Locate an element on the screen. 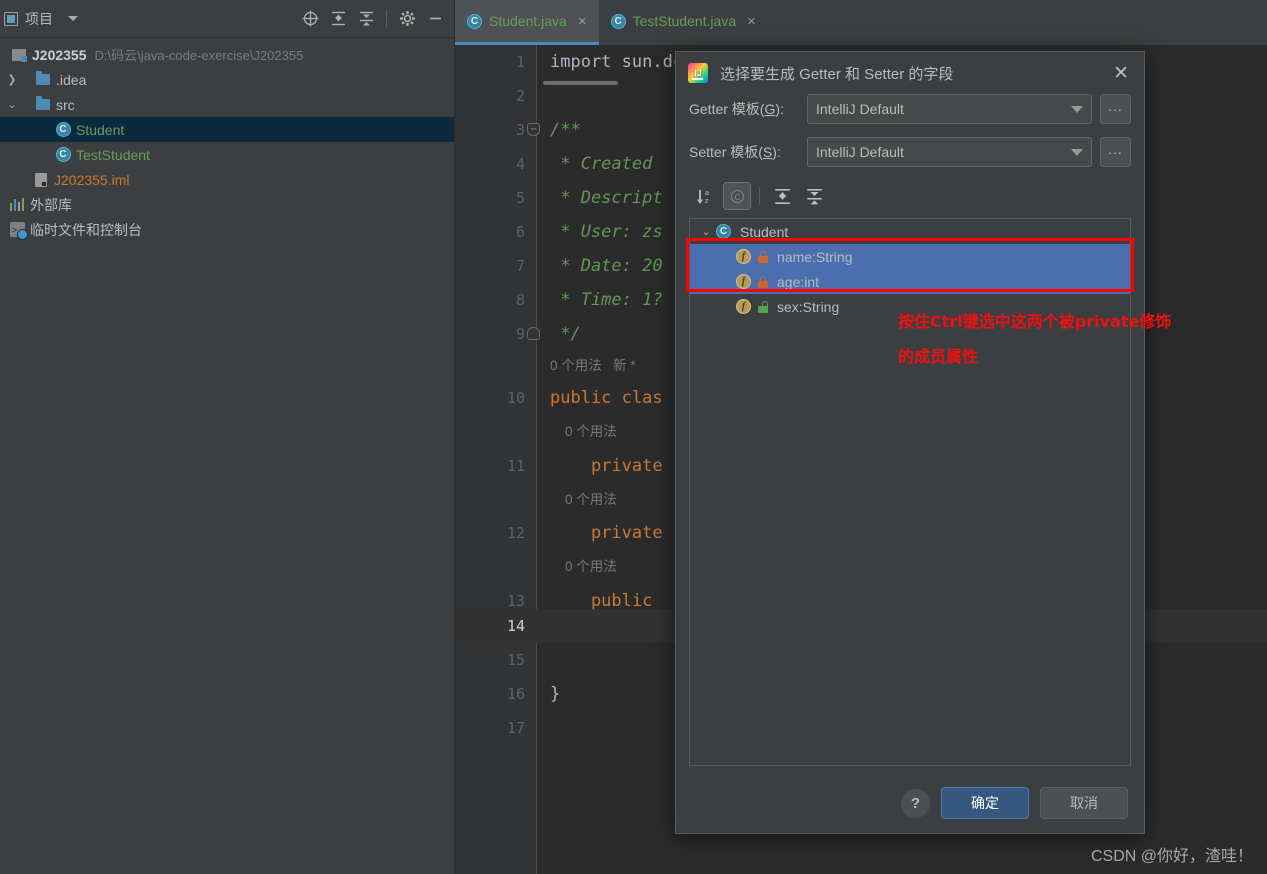 Image resolution: width=1267 pixels, height=874 pixels. cancel-button: 取消 is located at coordinates (1084, 803).